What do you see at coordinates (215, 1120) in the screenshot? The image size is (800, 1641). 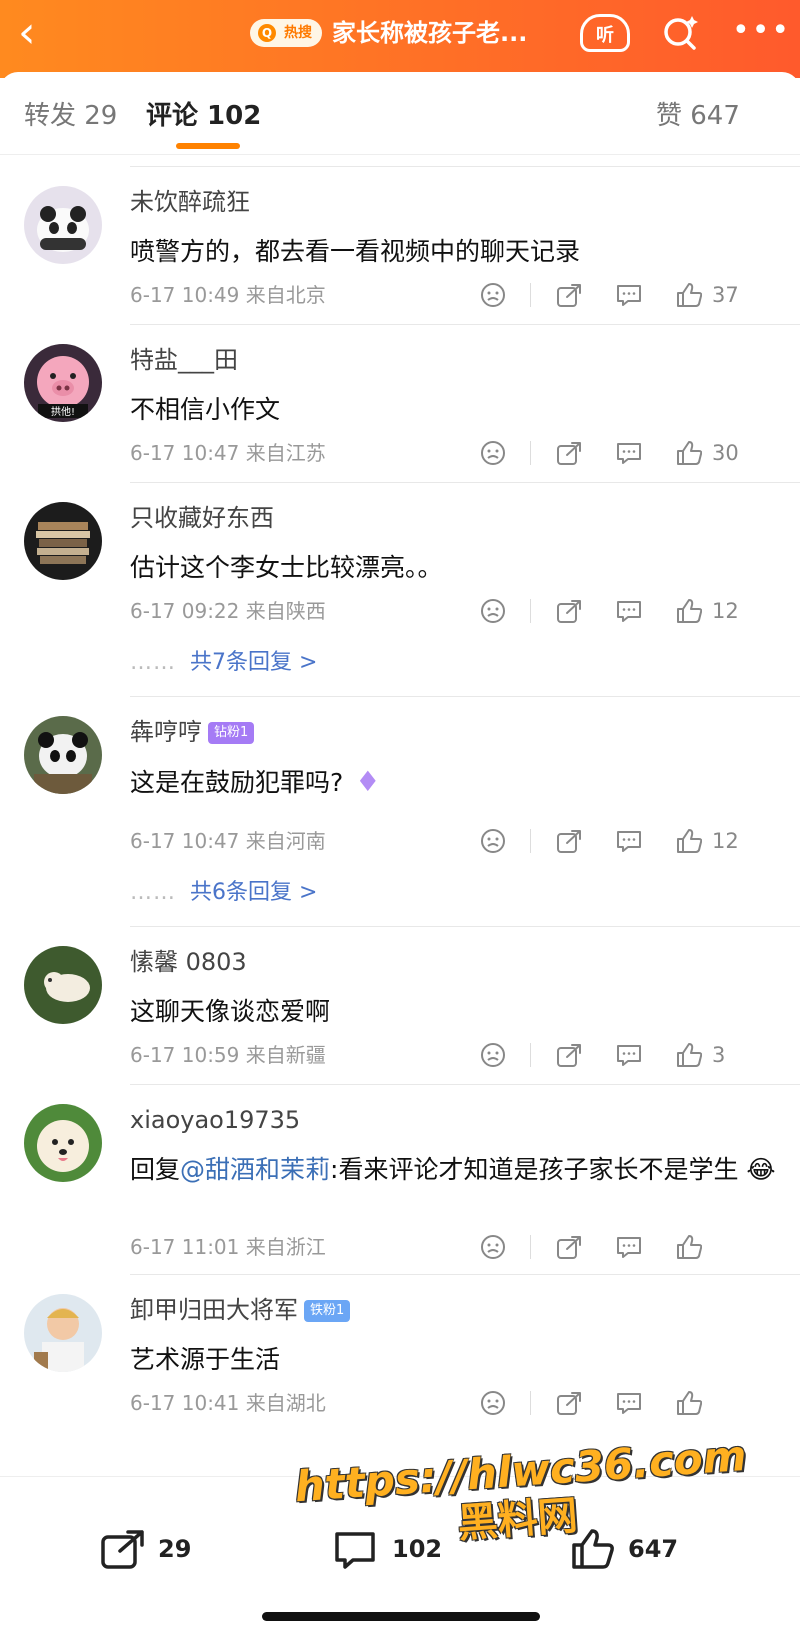 I see `username: xiaoyao19735` at bounding box center [215, 1120].